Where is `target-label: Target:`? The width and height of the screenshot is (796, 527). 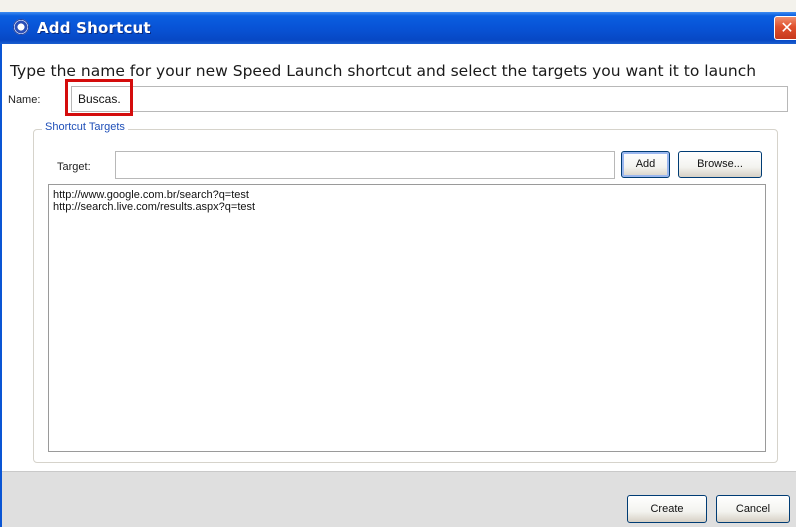 target-label: Target: is located at coordinates (74, 167).